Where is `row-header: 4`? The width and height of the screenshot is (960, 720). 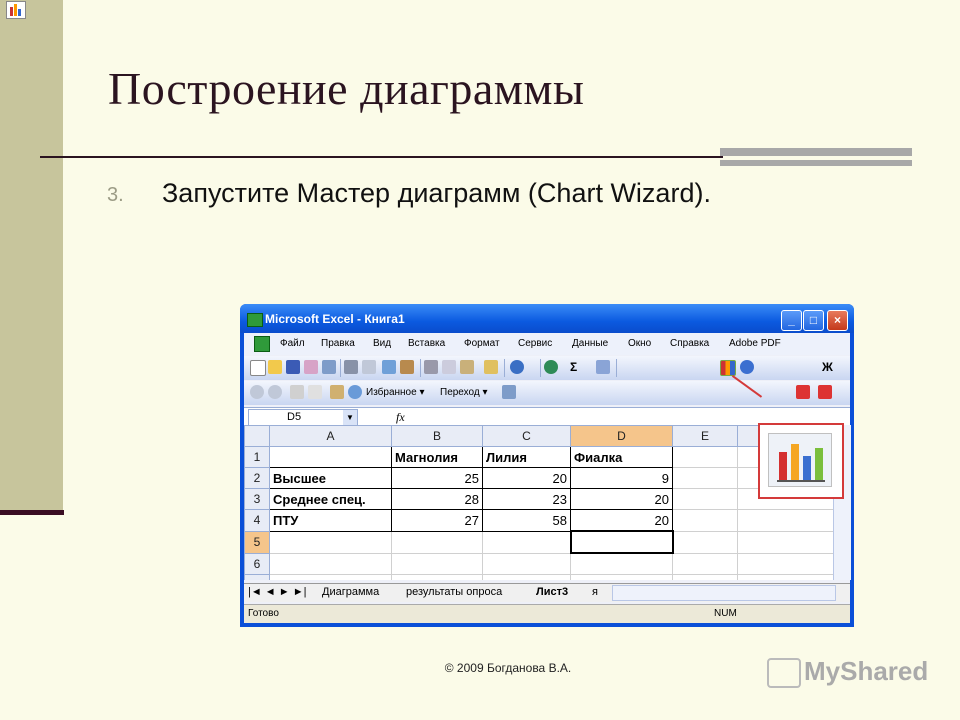 row-header: 4 is located at coordinates (257, 520).